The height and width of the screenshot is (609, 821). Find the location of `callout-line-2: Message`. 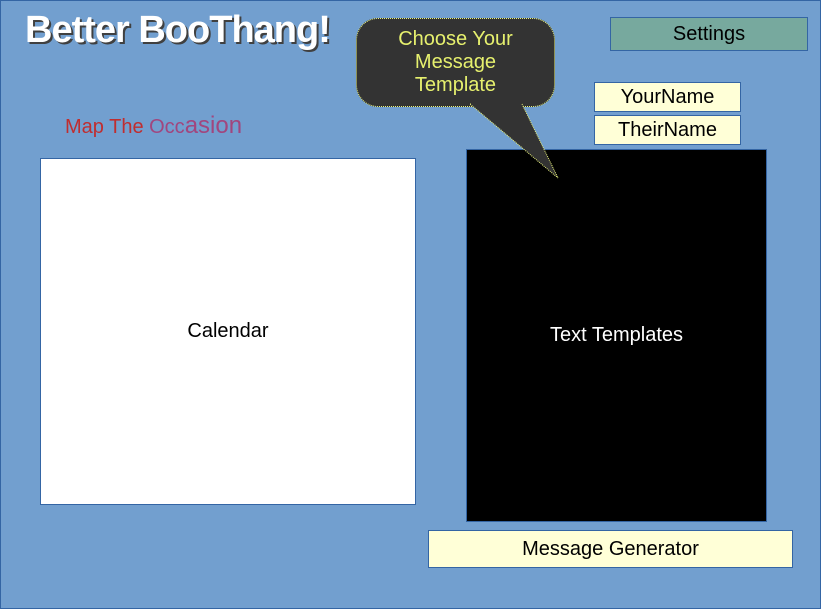

callout-line-2: Message is located at coordinates (455, 62).